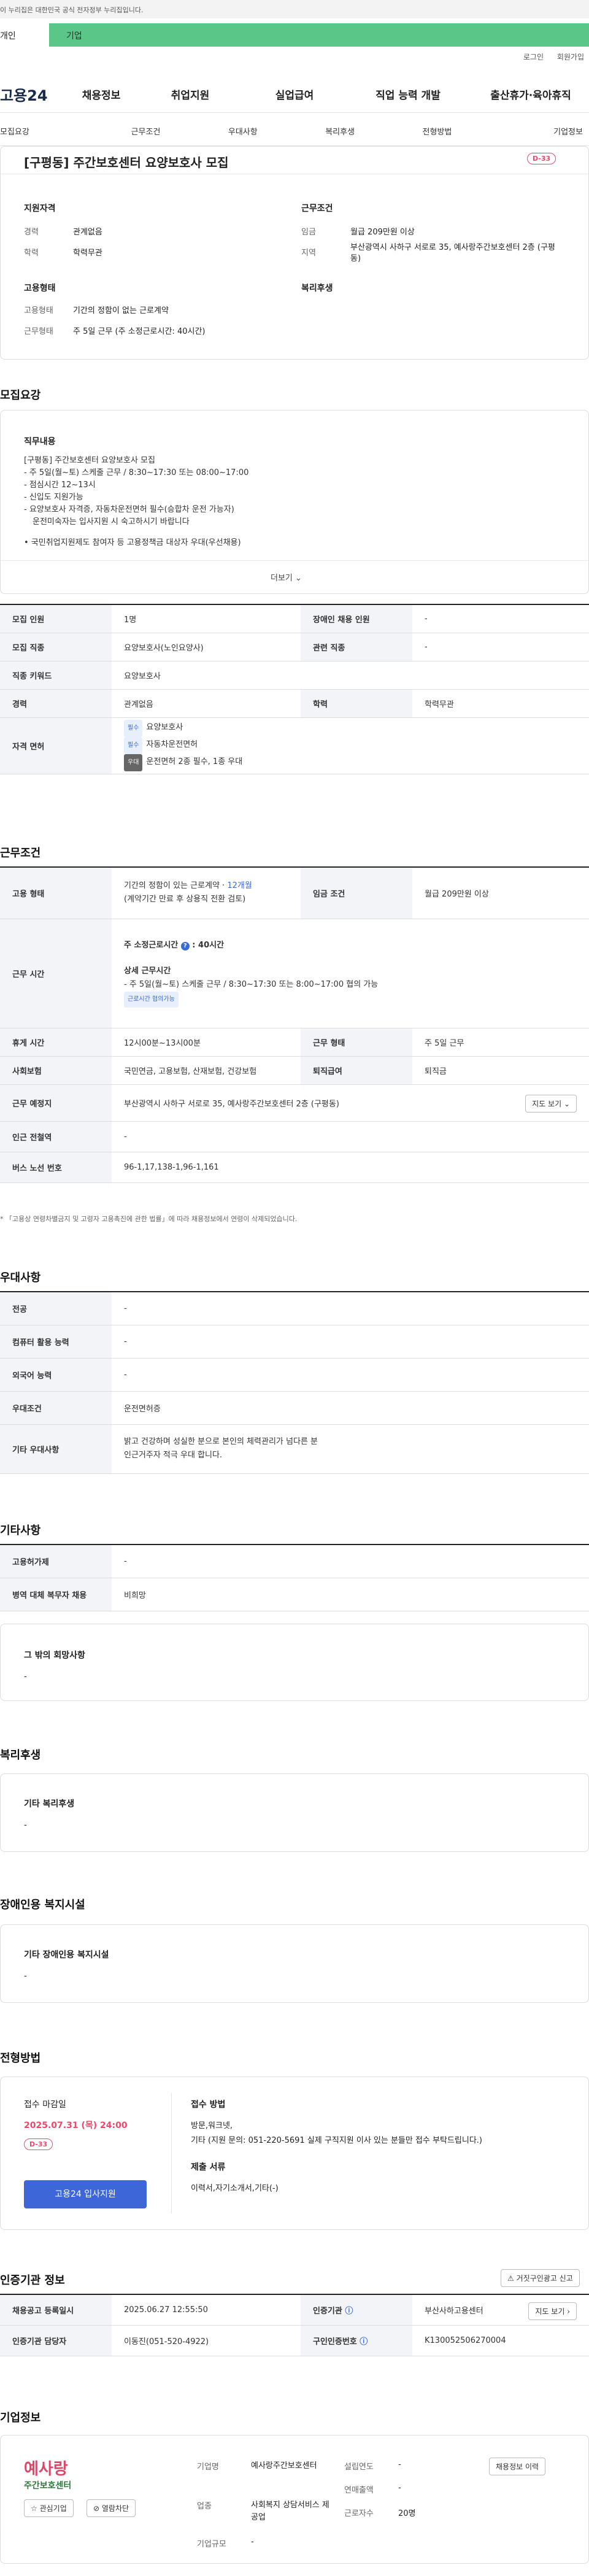 The height and width of the screenshot is (2576, 589). I want to click on work-label: 근무형태, so click(38, 331).